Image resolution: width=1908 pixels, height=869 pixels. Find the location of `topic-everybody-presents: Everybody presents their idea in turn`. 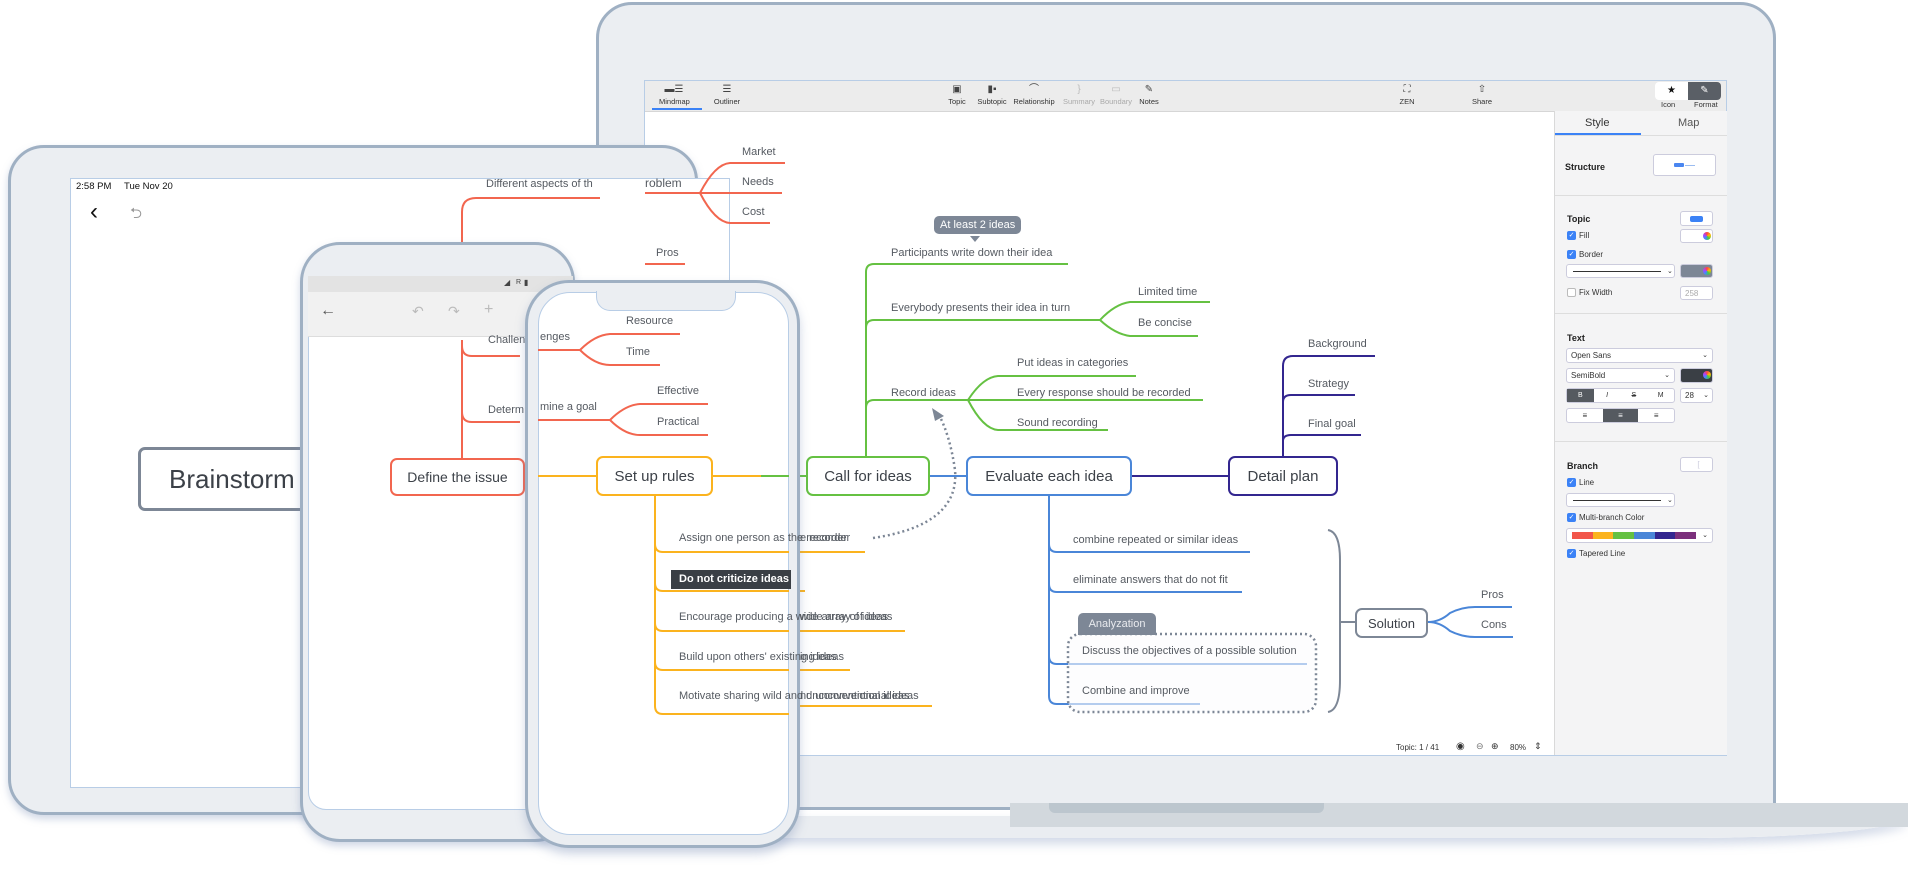

topic-everybody-presents: Everybody presents their idea in turn is located at coordinates (980, 308).